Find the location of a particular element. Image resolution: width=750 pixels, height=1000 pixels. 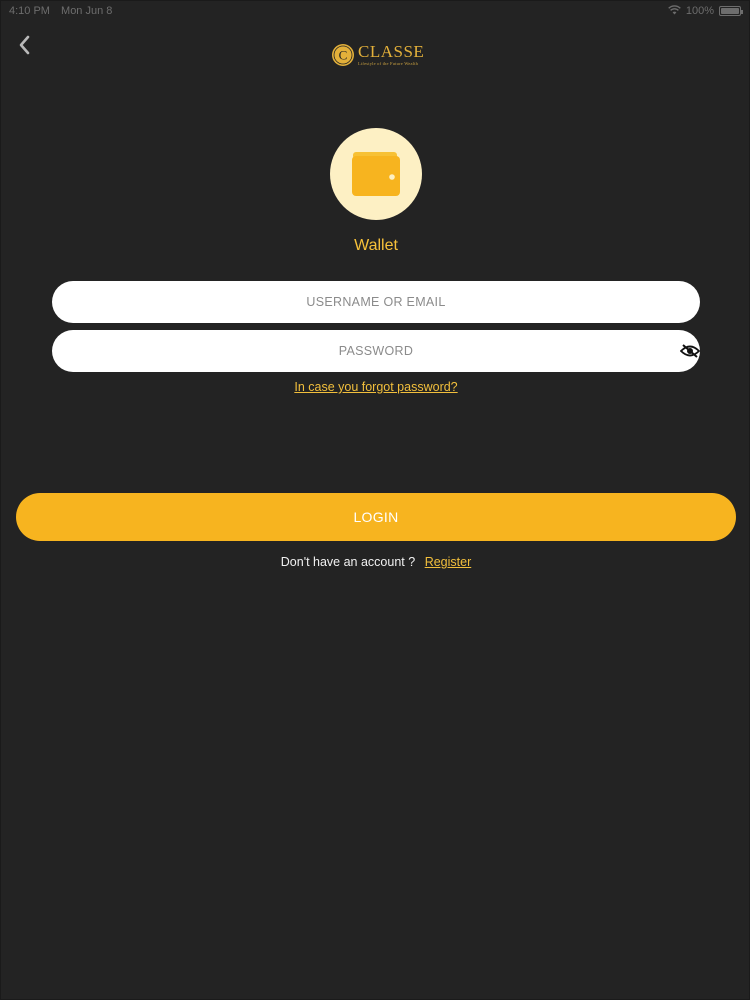

app-logo: C CLASSE Lifestyle of the Future Wealth is located at coordinates (377, 55).